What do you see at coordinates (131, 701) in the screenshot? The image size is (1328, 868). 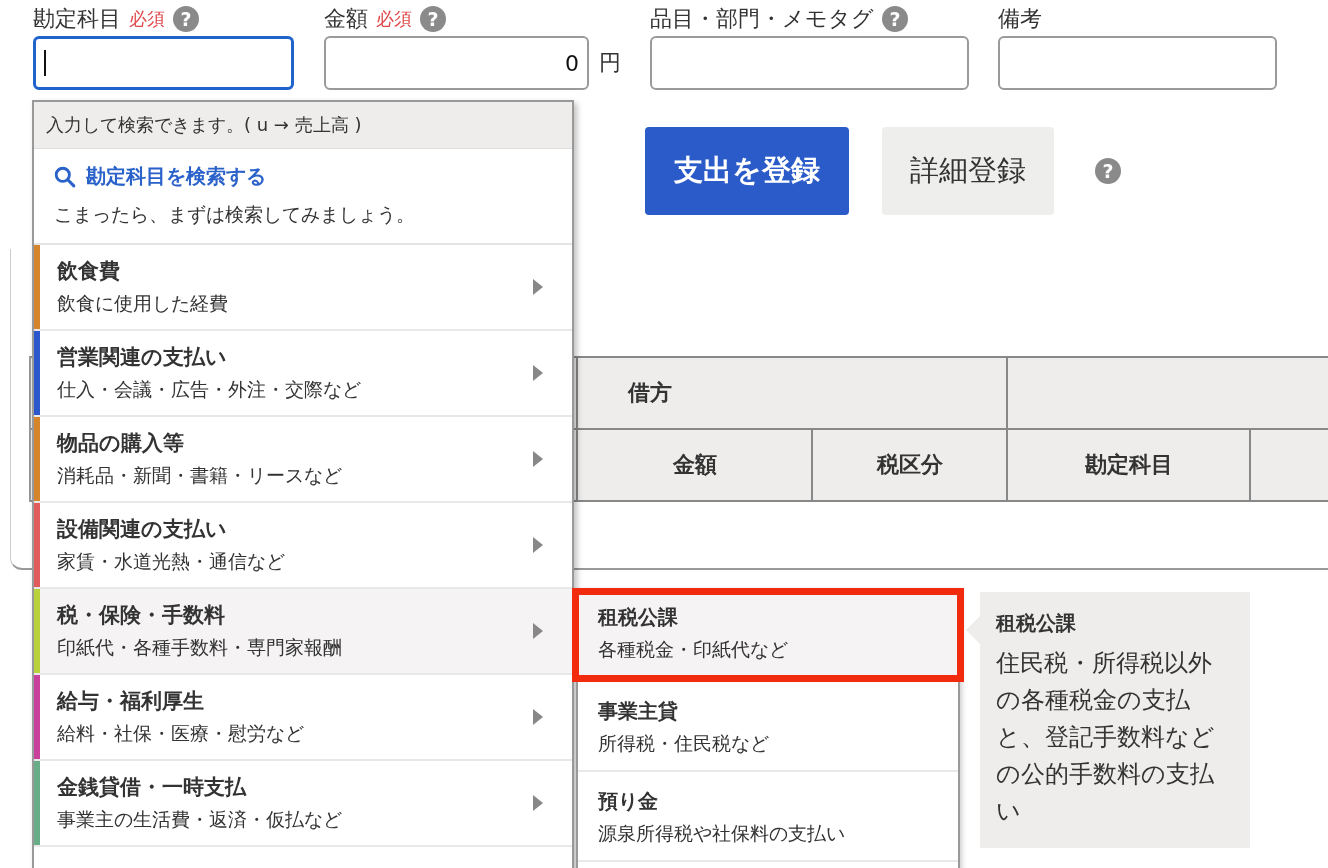 I see `category-title: 給与・福利厚生` at bounding box center [131, 701].